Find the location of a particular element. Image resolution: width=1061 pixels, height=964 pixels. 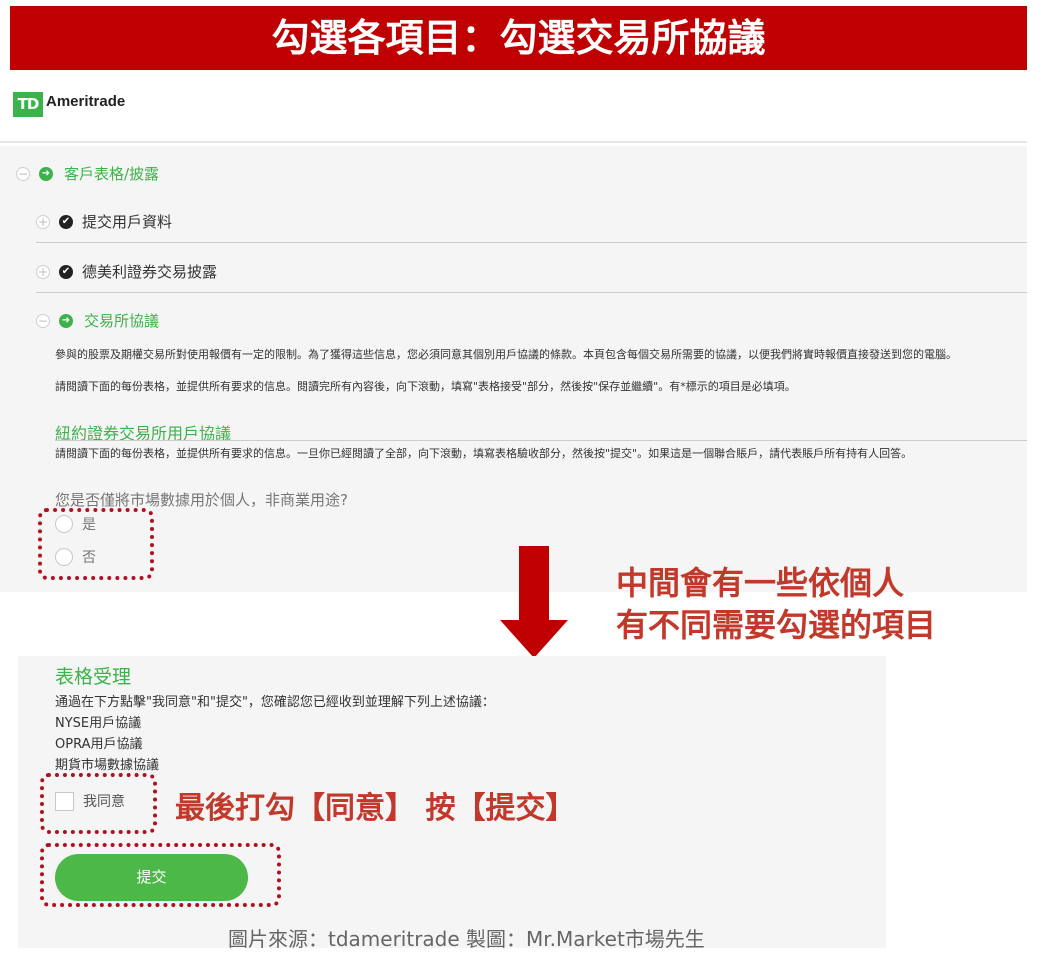

acceptance-intro: 通過在下方點擊"我同意"和"提交"，您確認您已經收到並理解下列上述協議： is located at coordinates (275, 702).